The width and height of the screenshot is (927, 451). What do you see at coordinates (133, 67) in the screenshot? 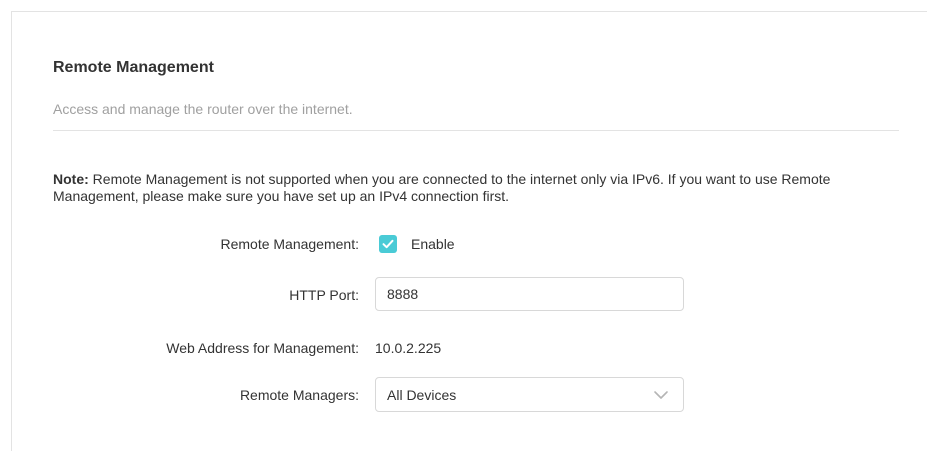
I see `section-title: Remote Management` at bounding box center [133, 67].